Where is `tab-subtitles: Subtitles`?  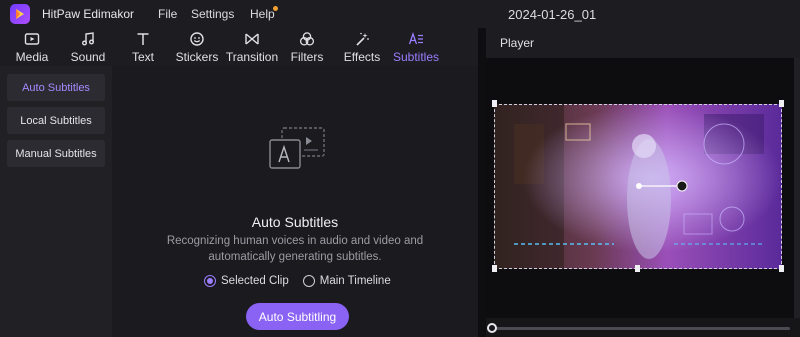
tab-subtitles: Subtitles is located at coordinates (416, 47).